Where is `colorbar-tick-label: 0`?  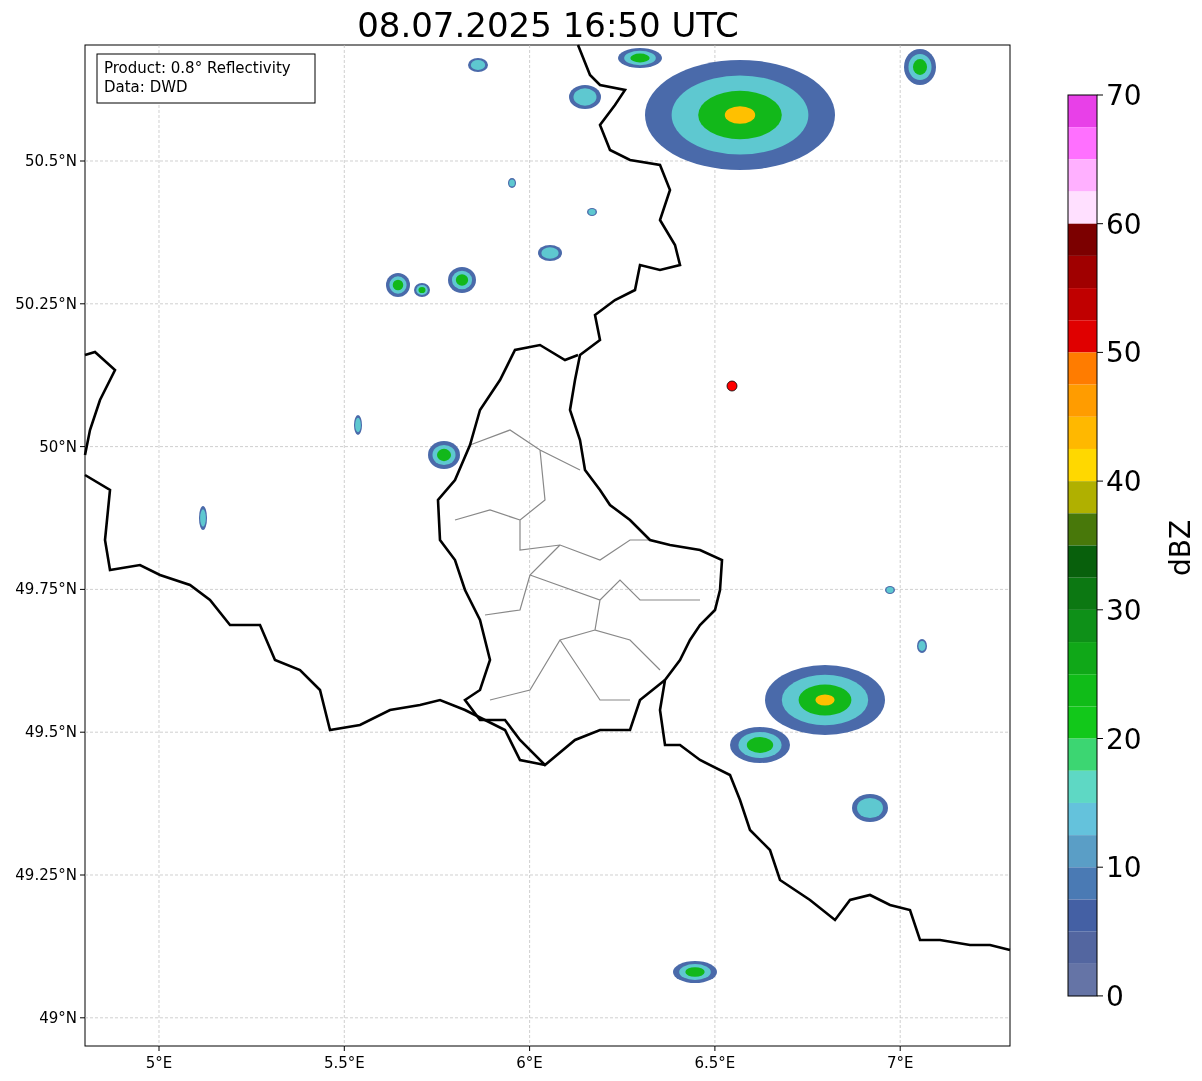 colorbar-tick-label: 0 is located at coordinates (1115, 996).